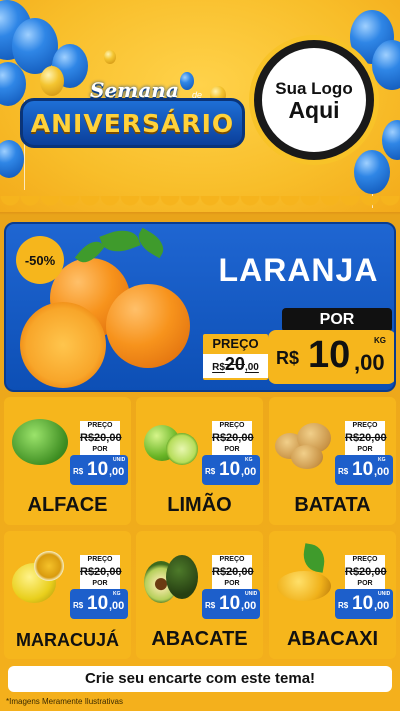  What do you see at coordinates (332, 461) in the screenshot?
I see `product-card-batata: PREÇO R$20,00 POR R$ 10 ,00 KG BATATA` at bounding box center [332, 461].